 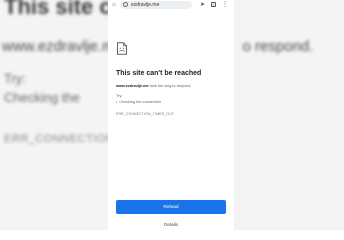 I want to click on backdrop-title: This site c, so click(x=58, y=9).